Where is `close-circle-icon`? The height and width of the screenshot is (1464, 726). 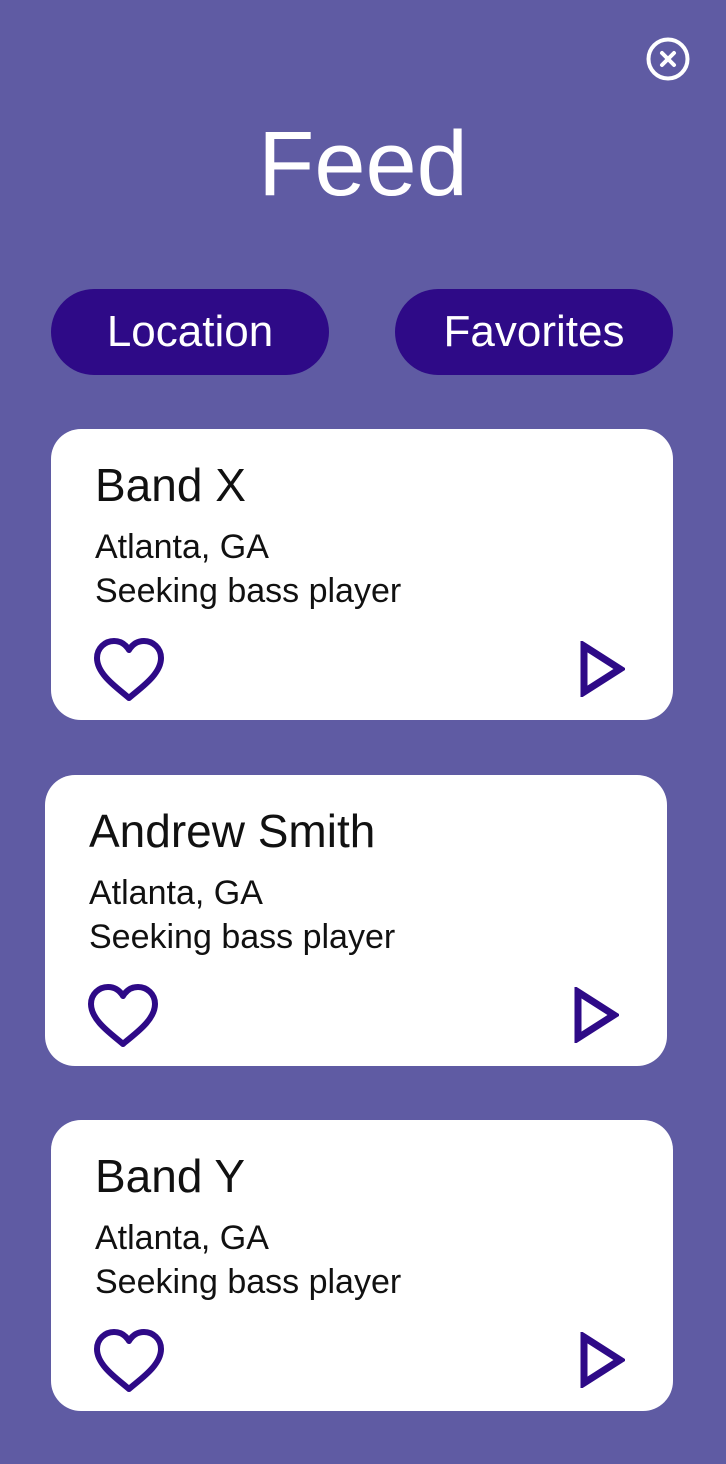
close-circle-icon is located at coordinates (668, 59).